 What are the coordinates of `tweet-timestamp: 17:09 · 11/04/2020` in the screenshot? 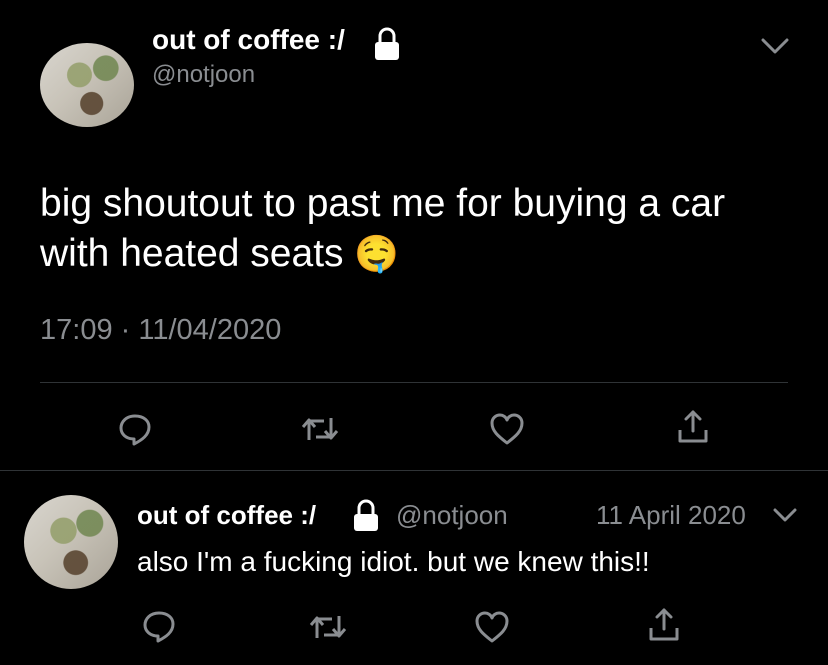 It's located at (160, 330).